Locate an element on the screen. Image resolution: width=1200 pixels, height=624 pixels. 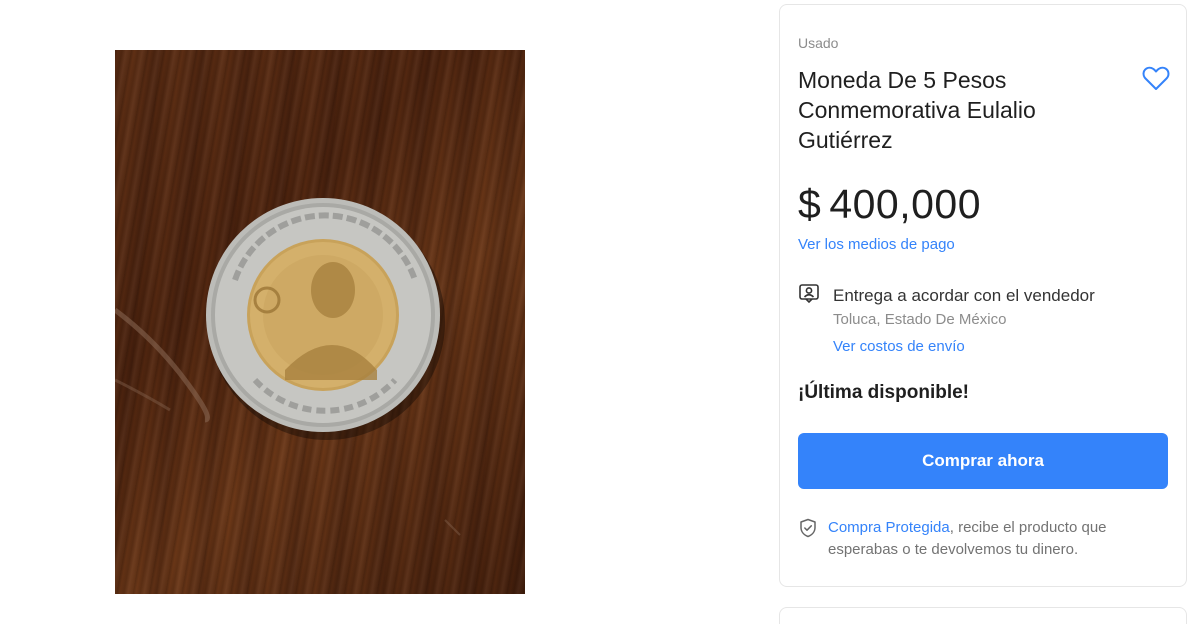
price-amount: 400,000 is located at coordinates (905, 204).